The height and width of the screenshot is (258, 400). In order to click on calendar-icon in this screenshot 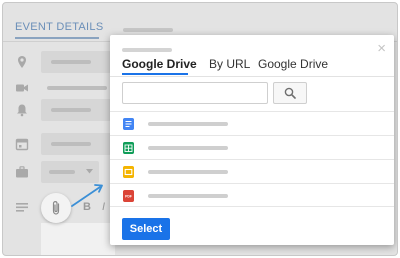, I will do `click(22, 144)`.